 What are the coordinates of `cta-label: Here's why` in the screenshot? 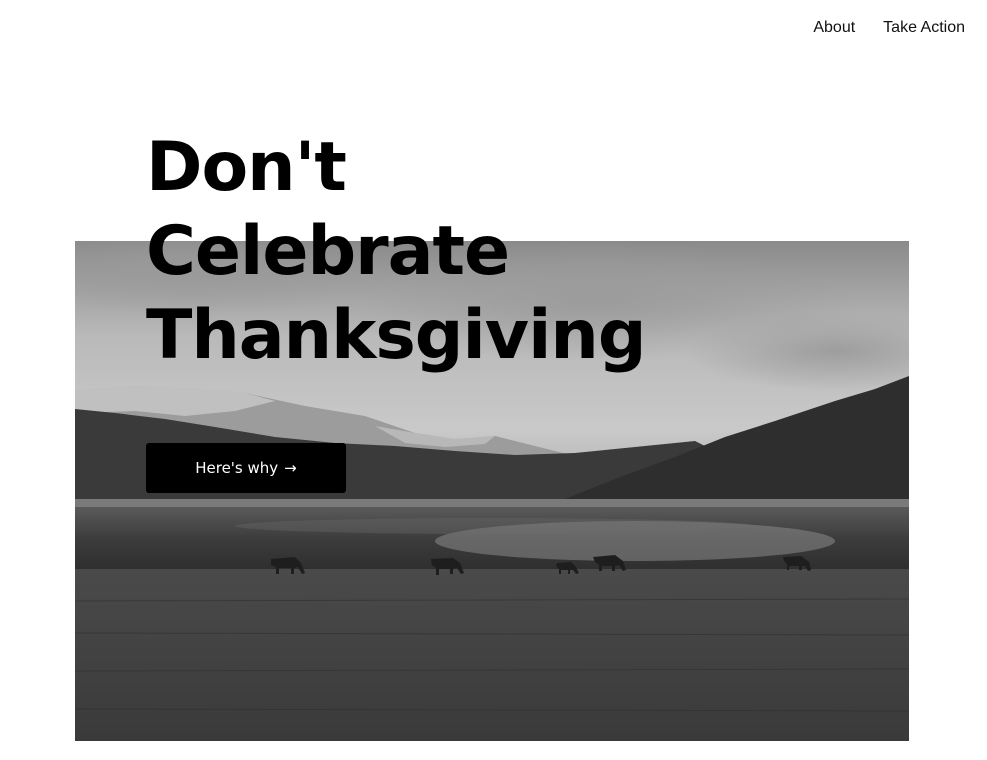 It's located at (237, 468).